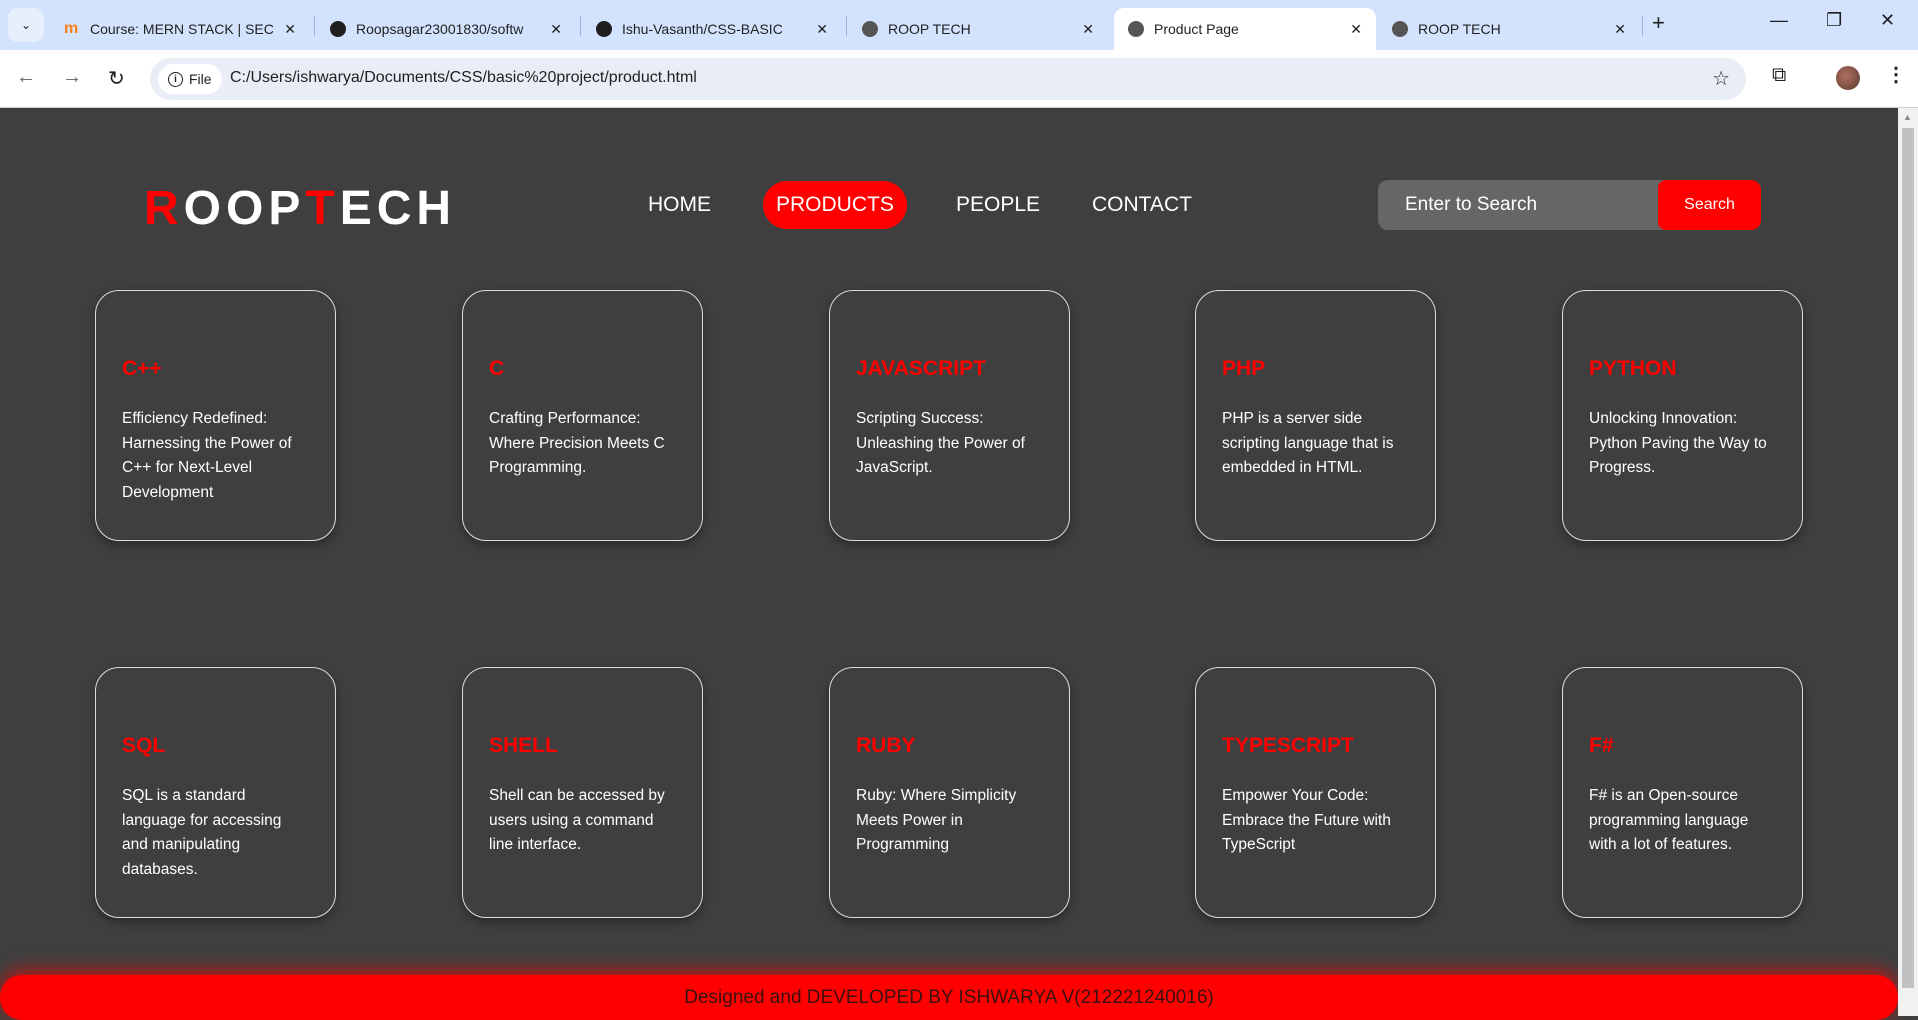 Image resolution: width=1918 pixels, height=1020 pixels. What do you see at coordinates (978, 29) in the screenshot?
I see `tab-roop-tech-1: ROOP TECH ✕` at bounding box center [978, 29].